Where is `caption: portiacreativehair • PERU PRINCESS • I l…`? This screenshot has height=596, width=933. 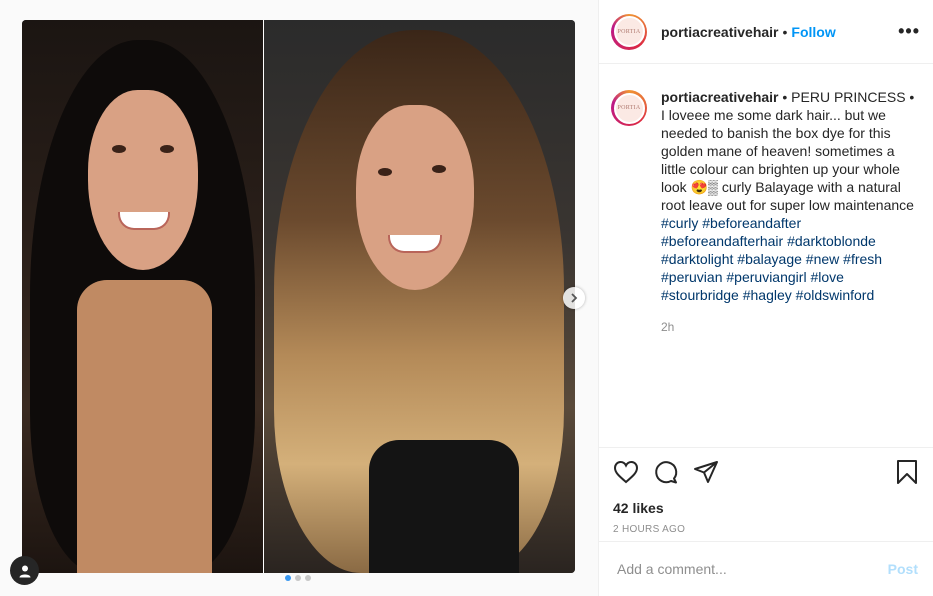
caption: portiacreativehair • PERU PRINCESS • I l… is located at coordinates (791, 212).